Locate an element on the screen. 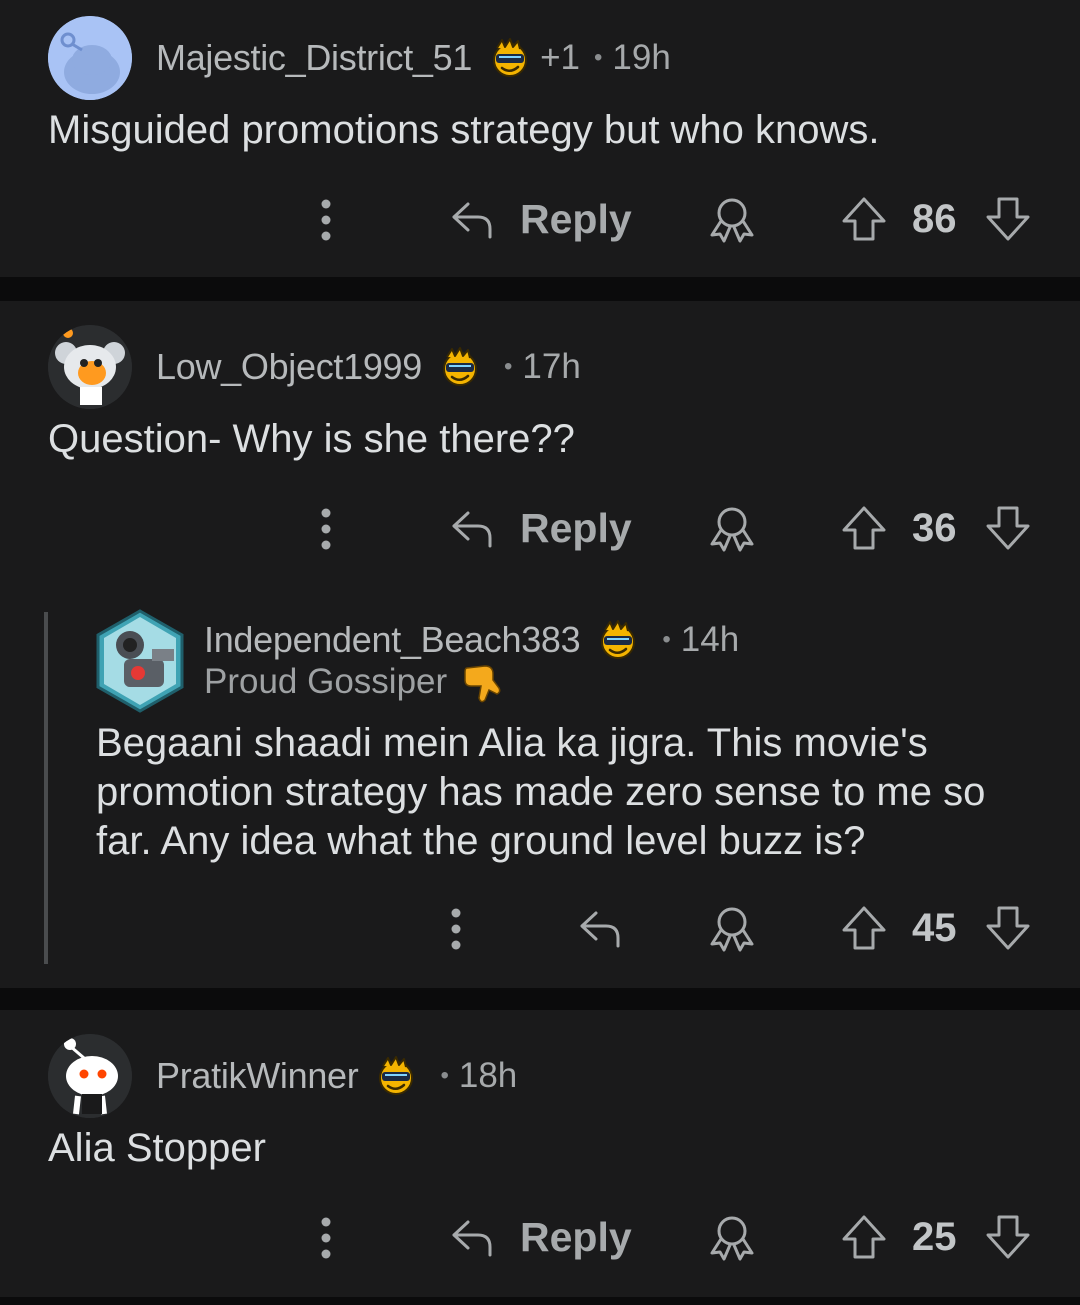  score-value: 86 is located at coordinates (934, 218).